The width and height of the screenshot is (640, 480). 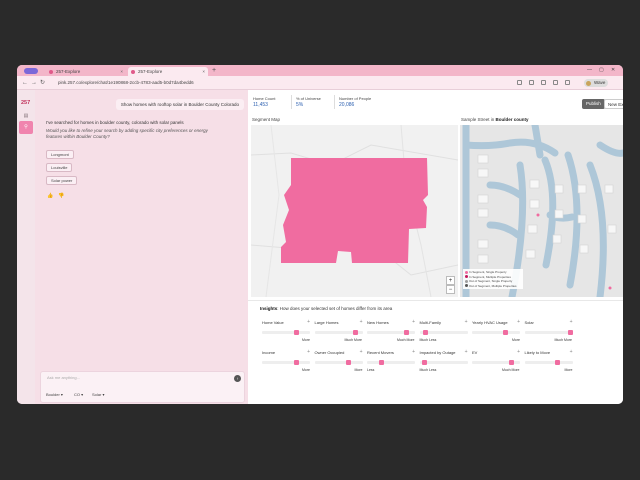 I want to click on legend-label: Out of Segment, Multiple Properties, so click(x=493, y=285).